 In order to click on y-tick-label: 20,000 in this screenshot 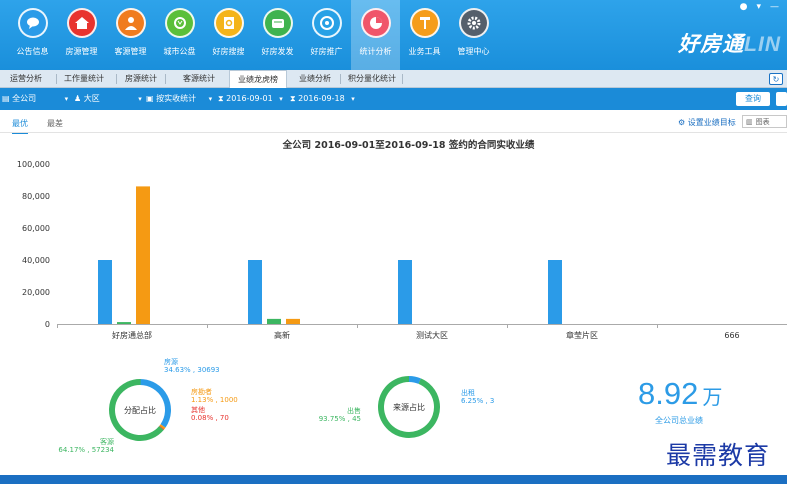, I will do `click(36, 292)`.